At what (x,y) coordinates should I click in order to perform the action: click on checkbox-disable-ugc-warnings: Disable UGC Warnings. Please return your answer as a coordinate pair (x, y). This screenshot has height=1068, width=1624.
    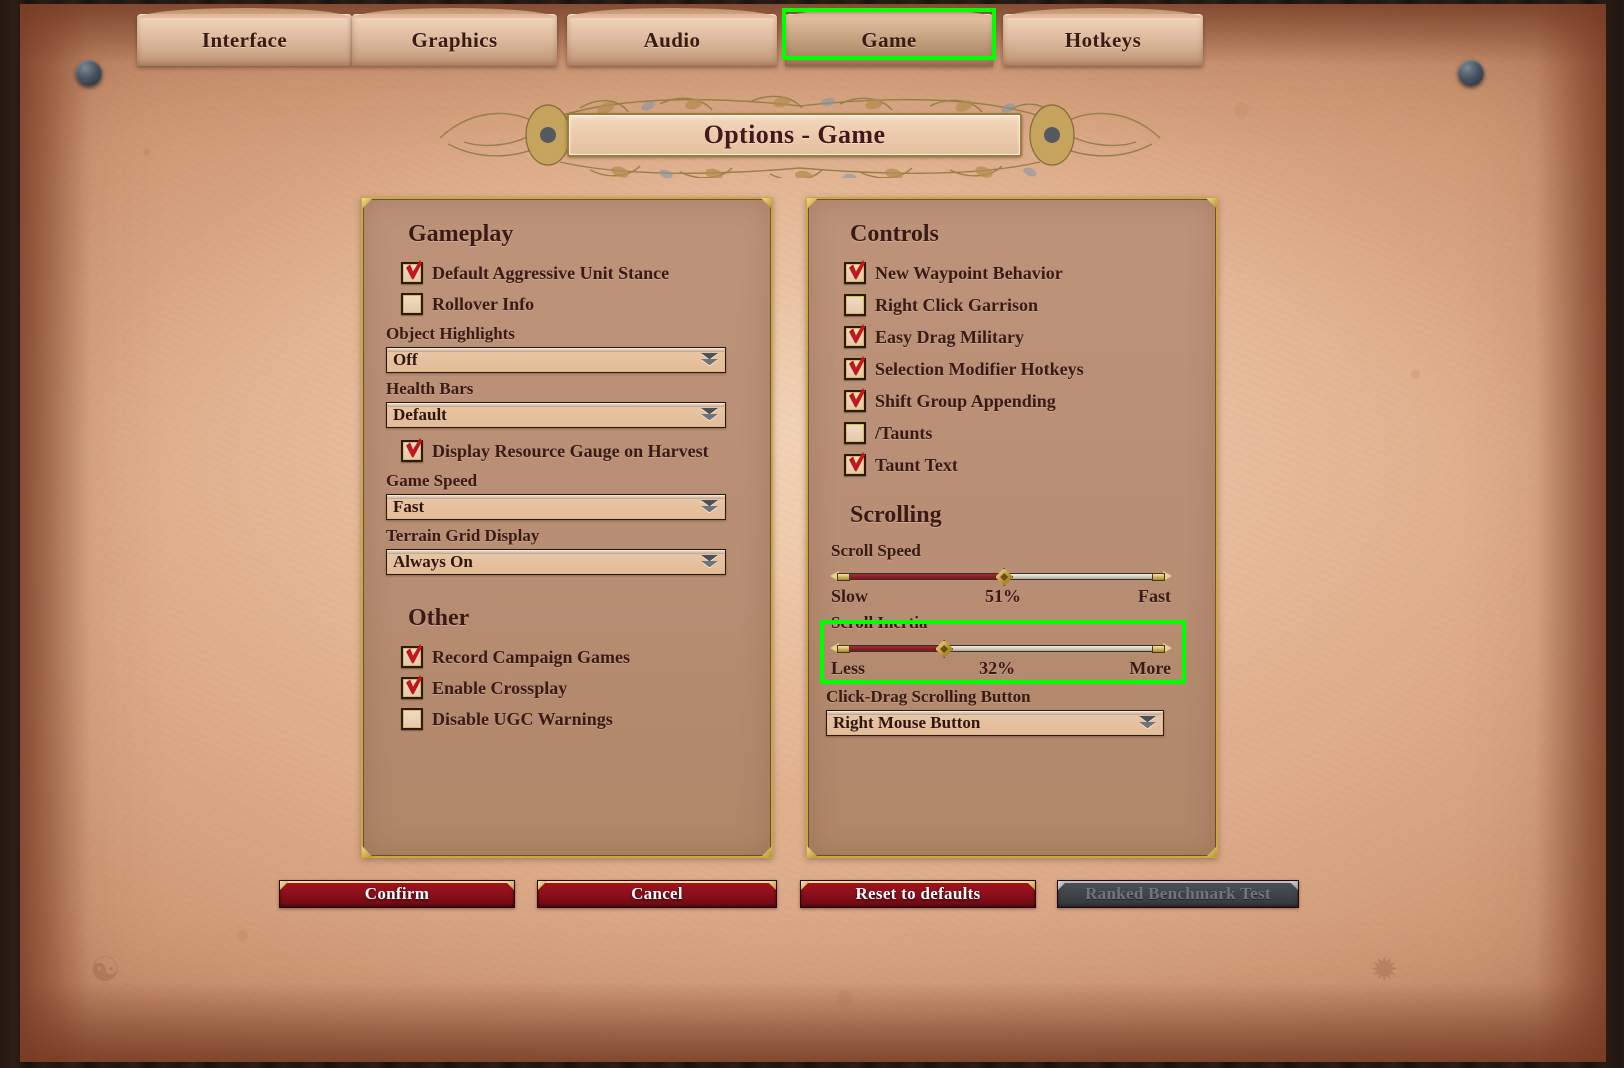
    Looking at the image, I should click on (577, 719).